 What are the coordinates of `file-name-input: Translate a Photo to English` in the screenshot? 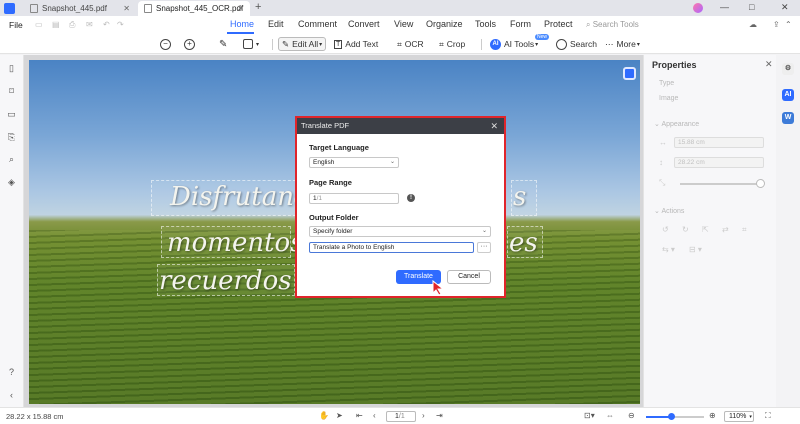 It's located at (391, 247).